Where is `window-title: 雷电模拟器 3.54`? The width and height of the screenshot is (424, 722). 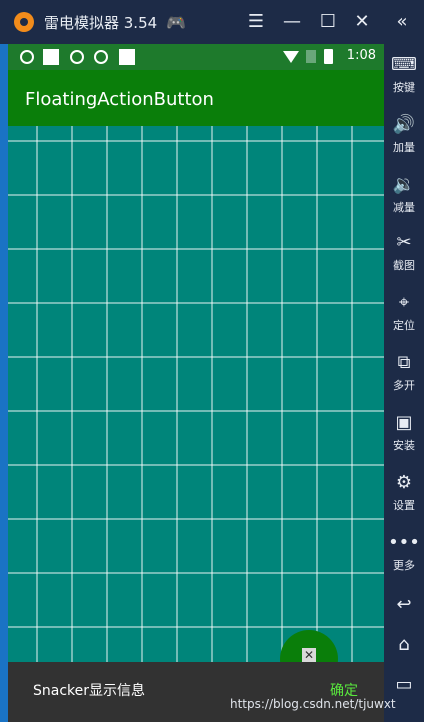
window-title: 雷电模拟器 3.54 is located at coordinates (101, 23).